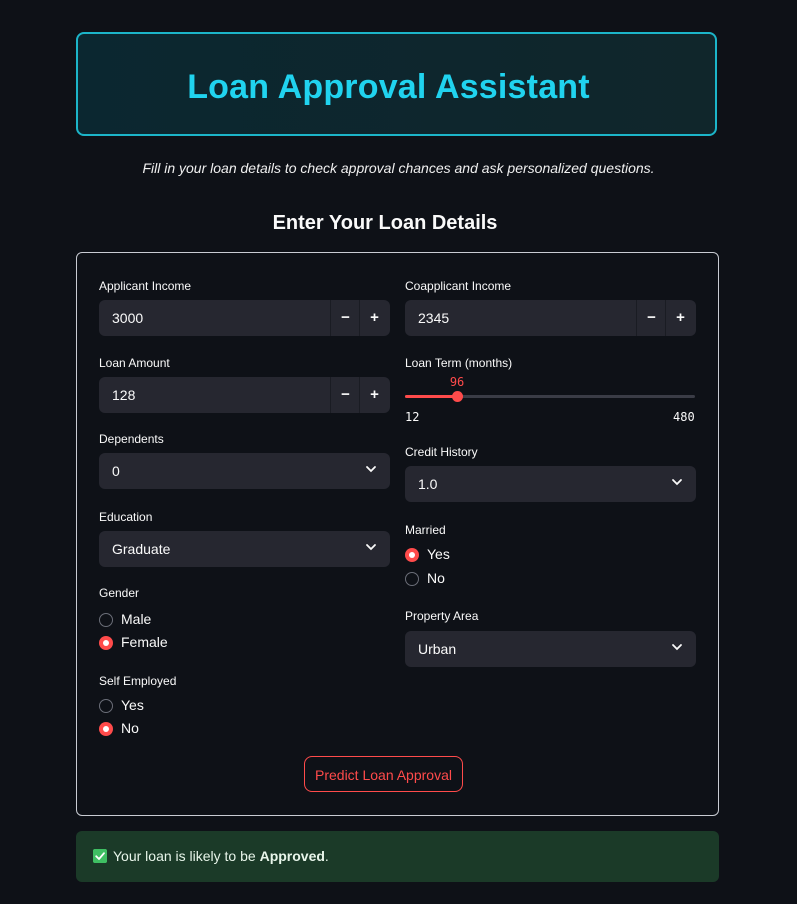 The height and width of the screenshot is (904, 797). What do you see at coordinates (388, 87) in the screenshot?
I see `page-title: Loan Approval Assistant` at bounding box center [388, 87].